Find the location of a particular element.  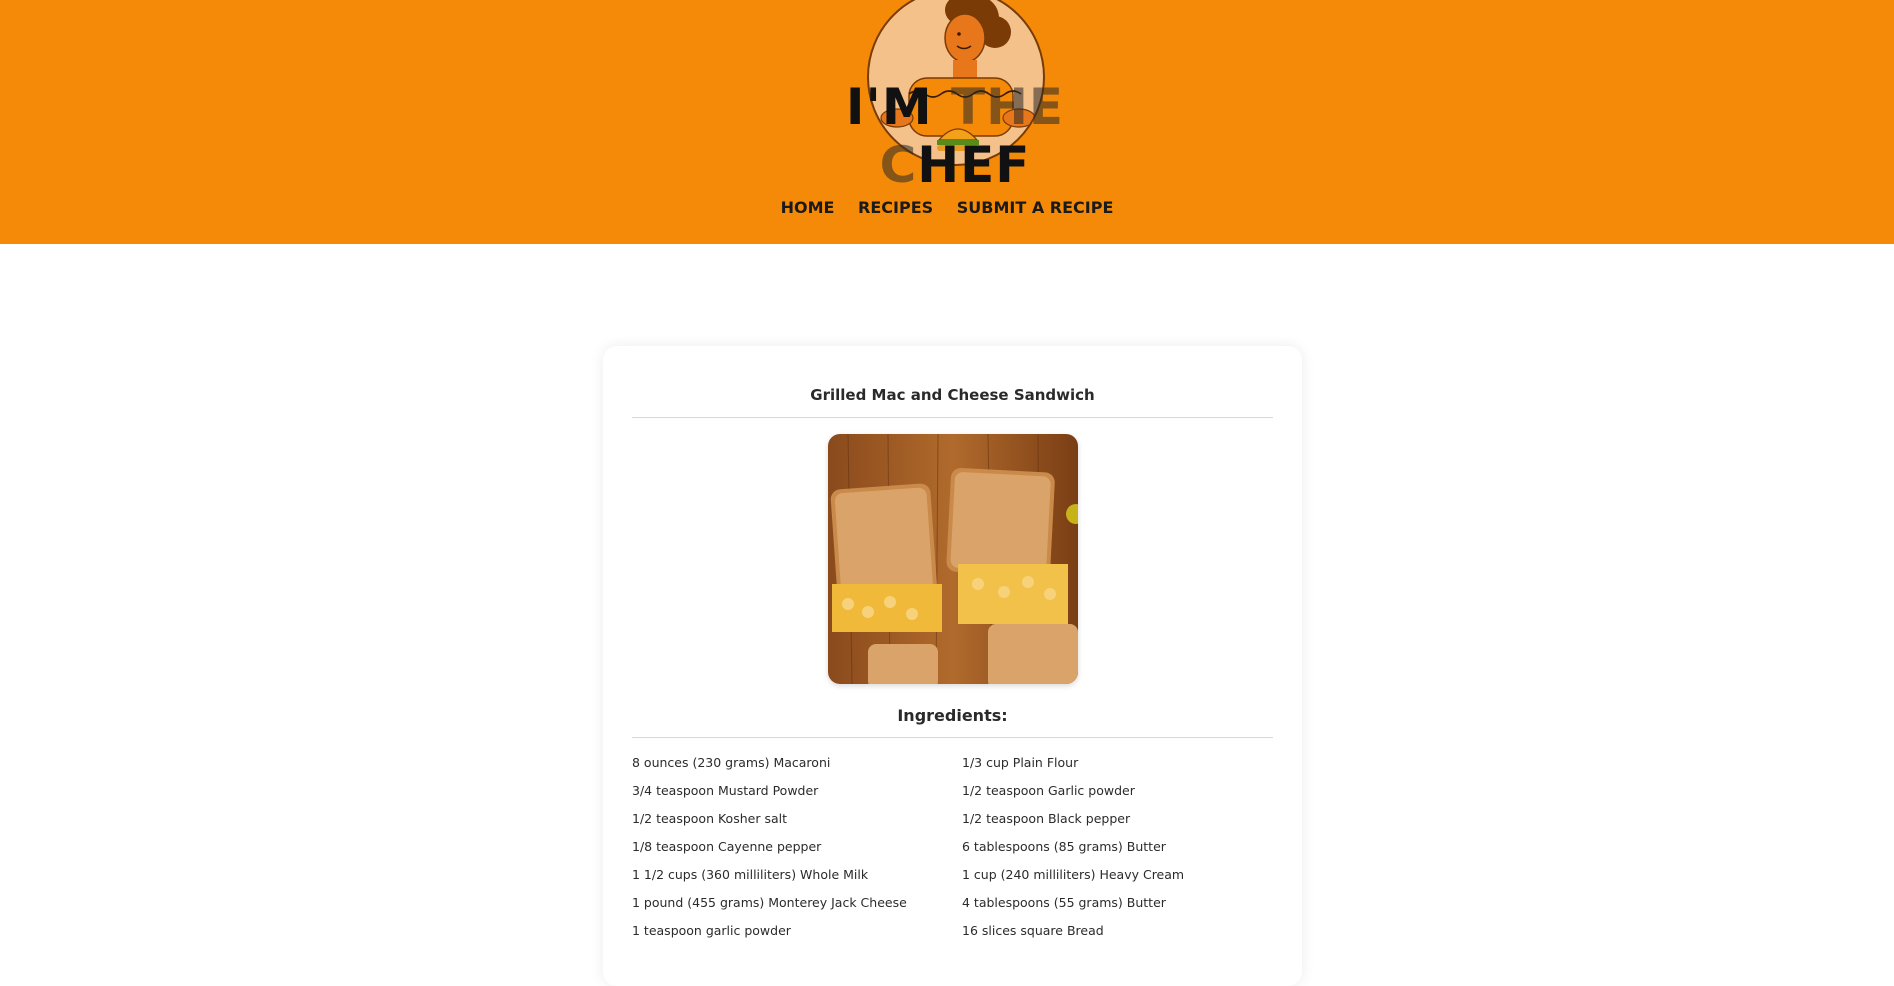

nav-submit-recipe-link: SUBMIT A RECIPE is located at coordinates (1035, 207).